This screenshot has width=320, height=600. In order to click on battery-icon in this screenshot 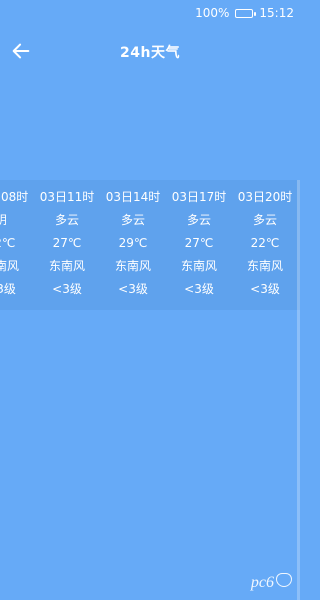, I will do `click(246, 13)`.